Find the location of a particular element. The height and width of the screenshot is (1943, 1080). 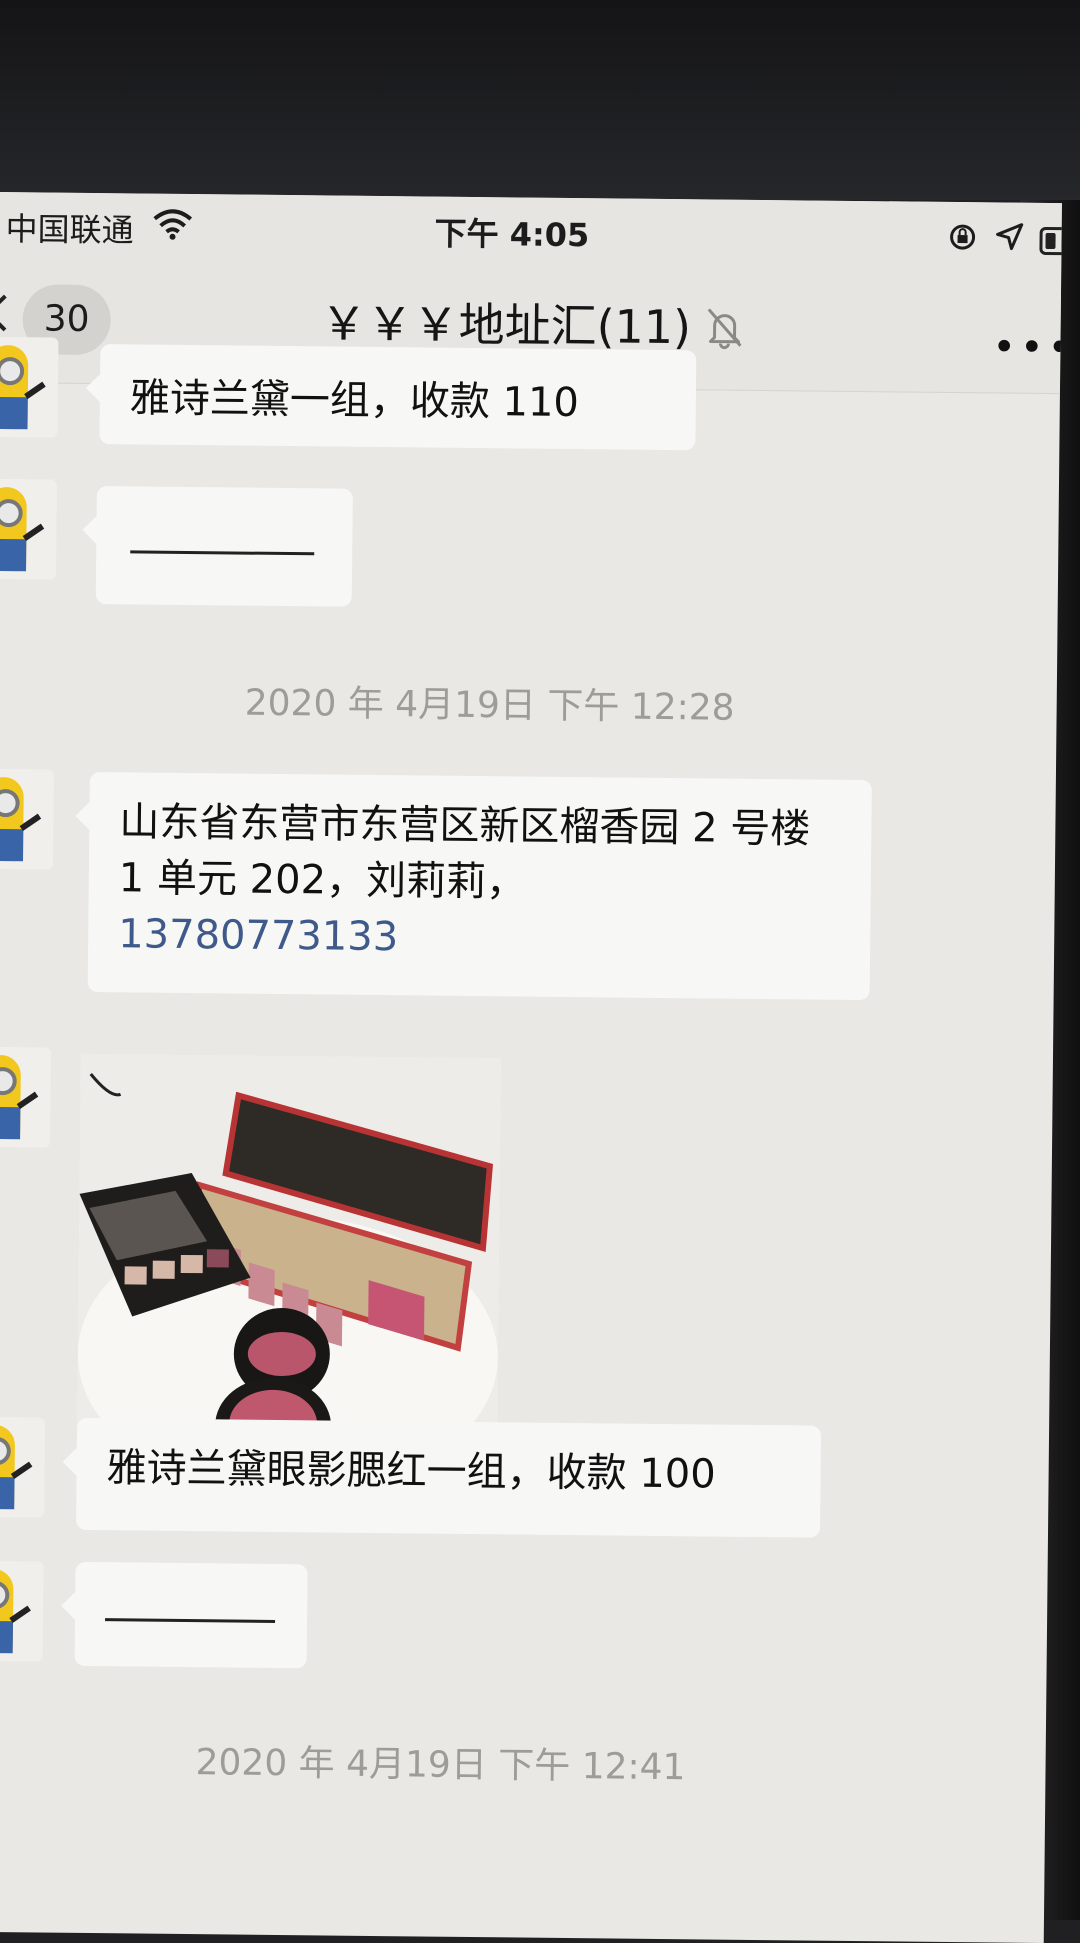

address-text: 山东省东营市东营区新区榴香园 2 号楼 1 单元 202，刘莉莉， is located at coordinates (464, 852).